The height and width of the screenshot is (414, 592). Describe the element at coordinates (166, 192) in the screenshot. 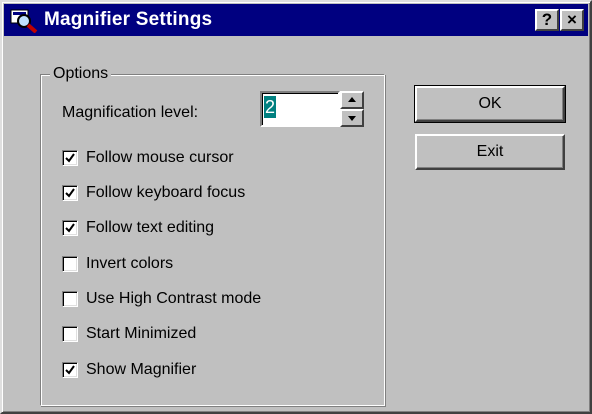

I see `follow-keyboard-focus-label: Follow keyboard focus` at that location.